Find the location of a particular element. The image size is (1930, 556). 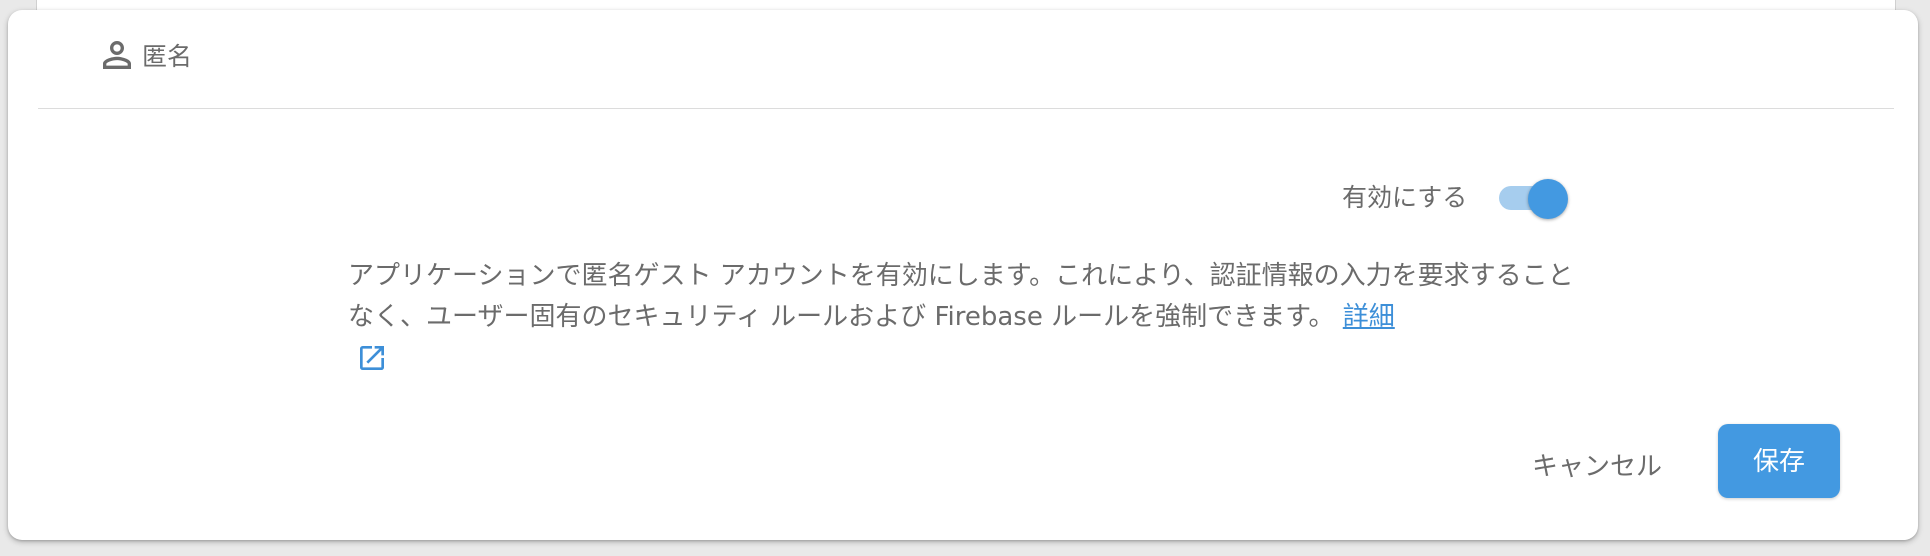

enable-label: 有効にする is located at coordinates (1405, 197).